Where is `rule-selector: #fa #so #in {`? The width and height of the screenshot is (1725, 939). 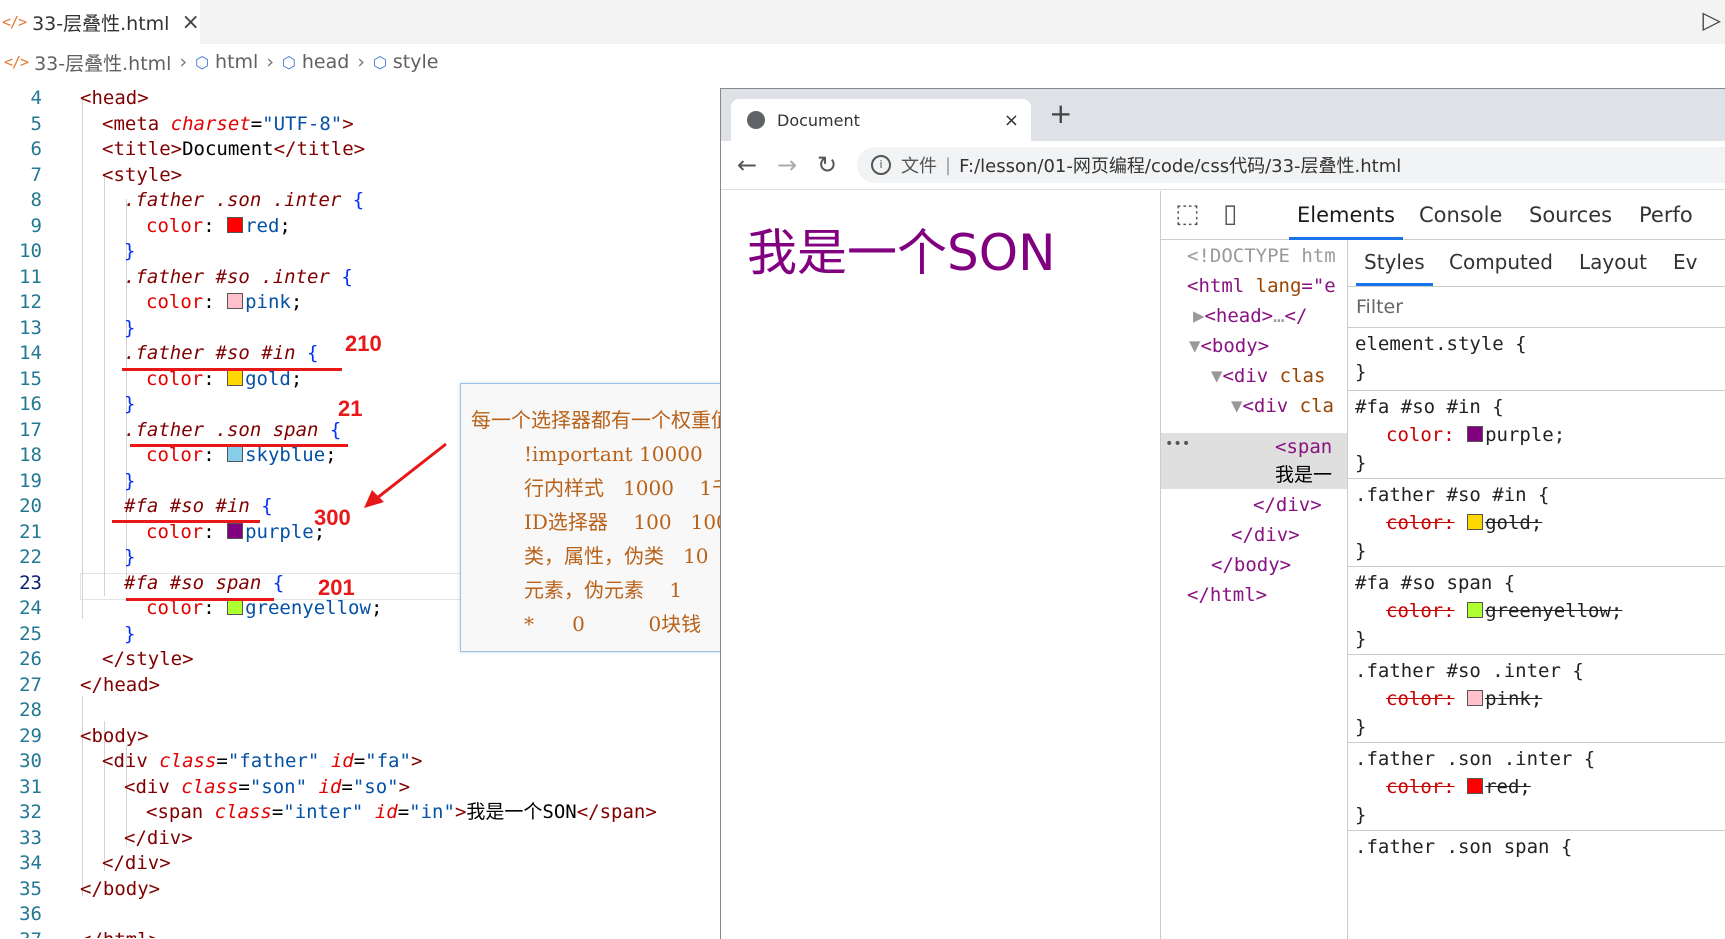
rule-selector: #fa #so #in { is located at coordinates (1429, 407).